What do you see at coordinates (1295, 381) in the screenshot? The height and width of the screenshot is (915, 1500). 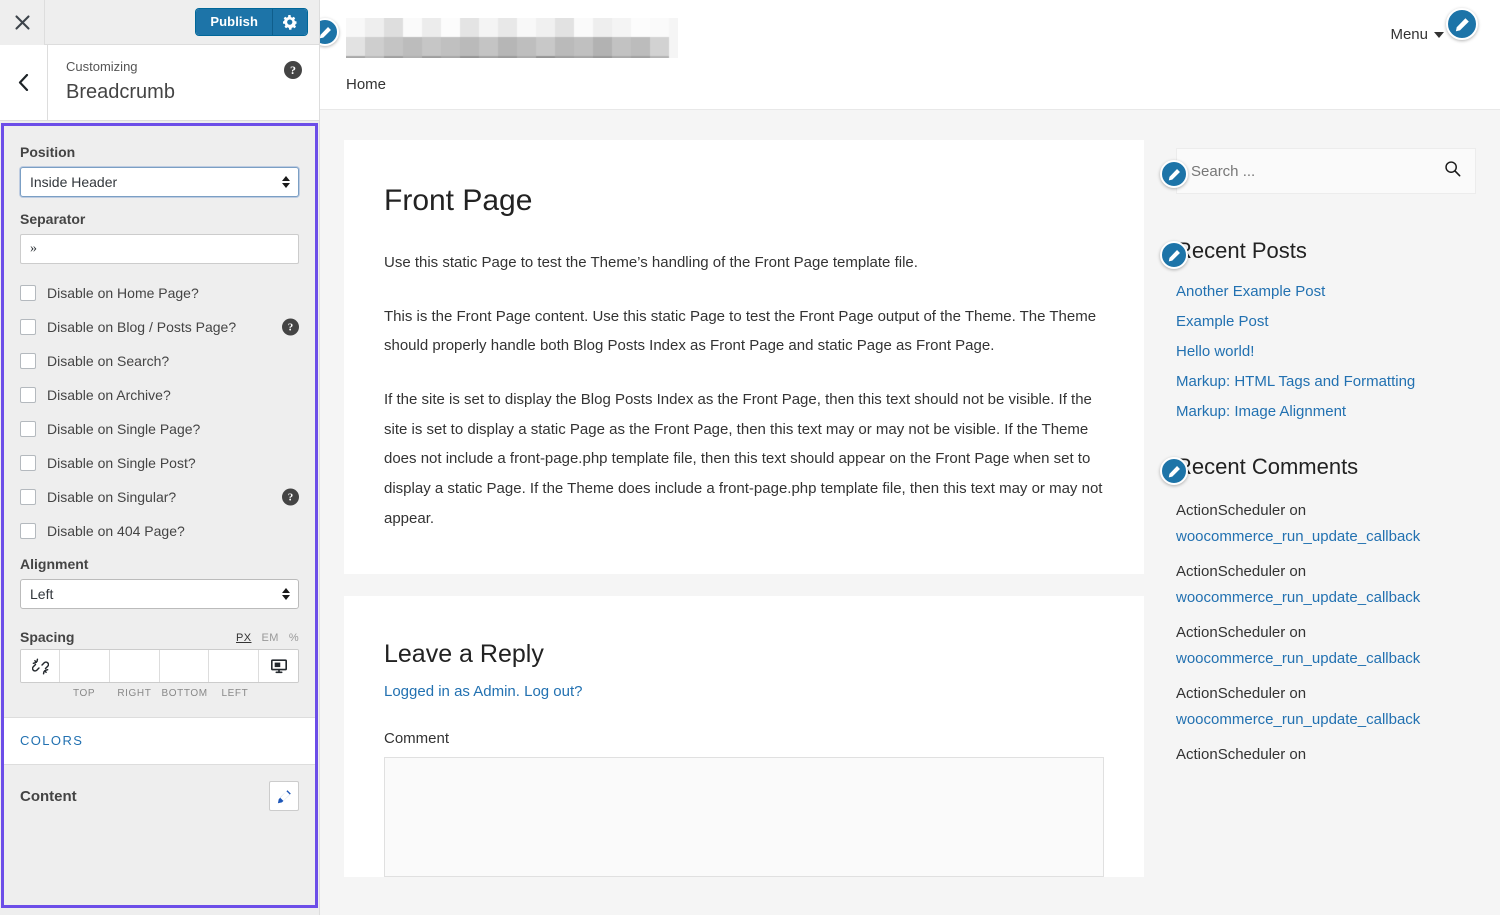 I see `recent-post-link: Markup: HTML Tags and Formatting` at bounding box center [1295, 381].